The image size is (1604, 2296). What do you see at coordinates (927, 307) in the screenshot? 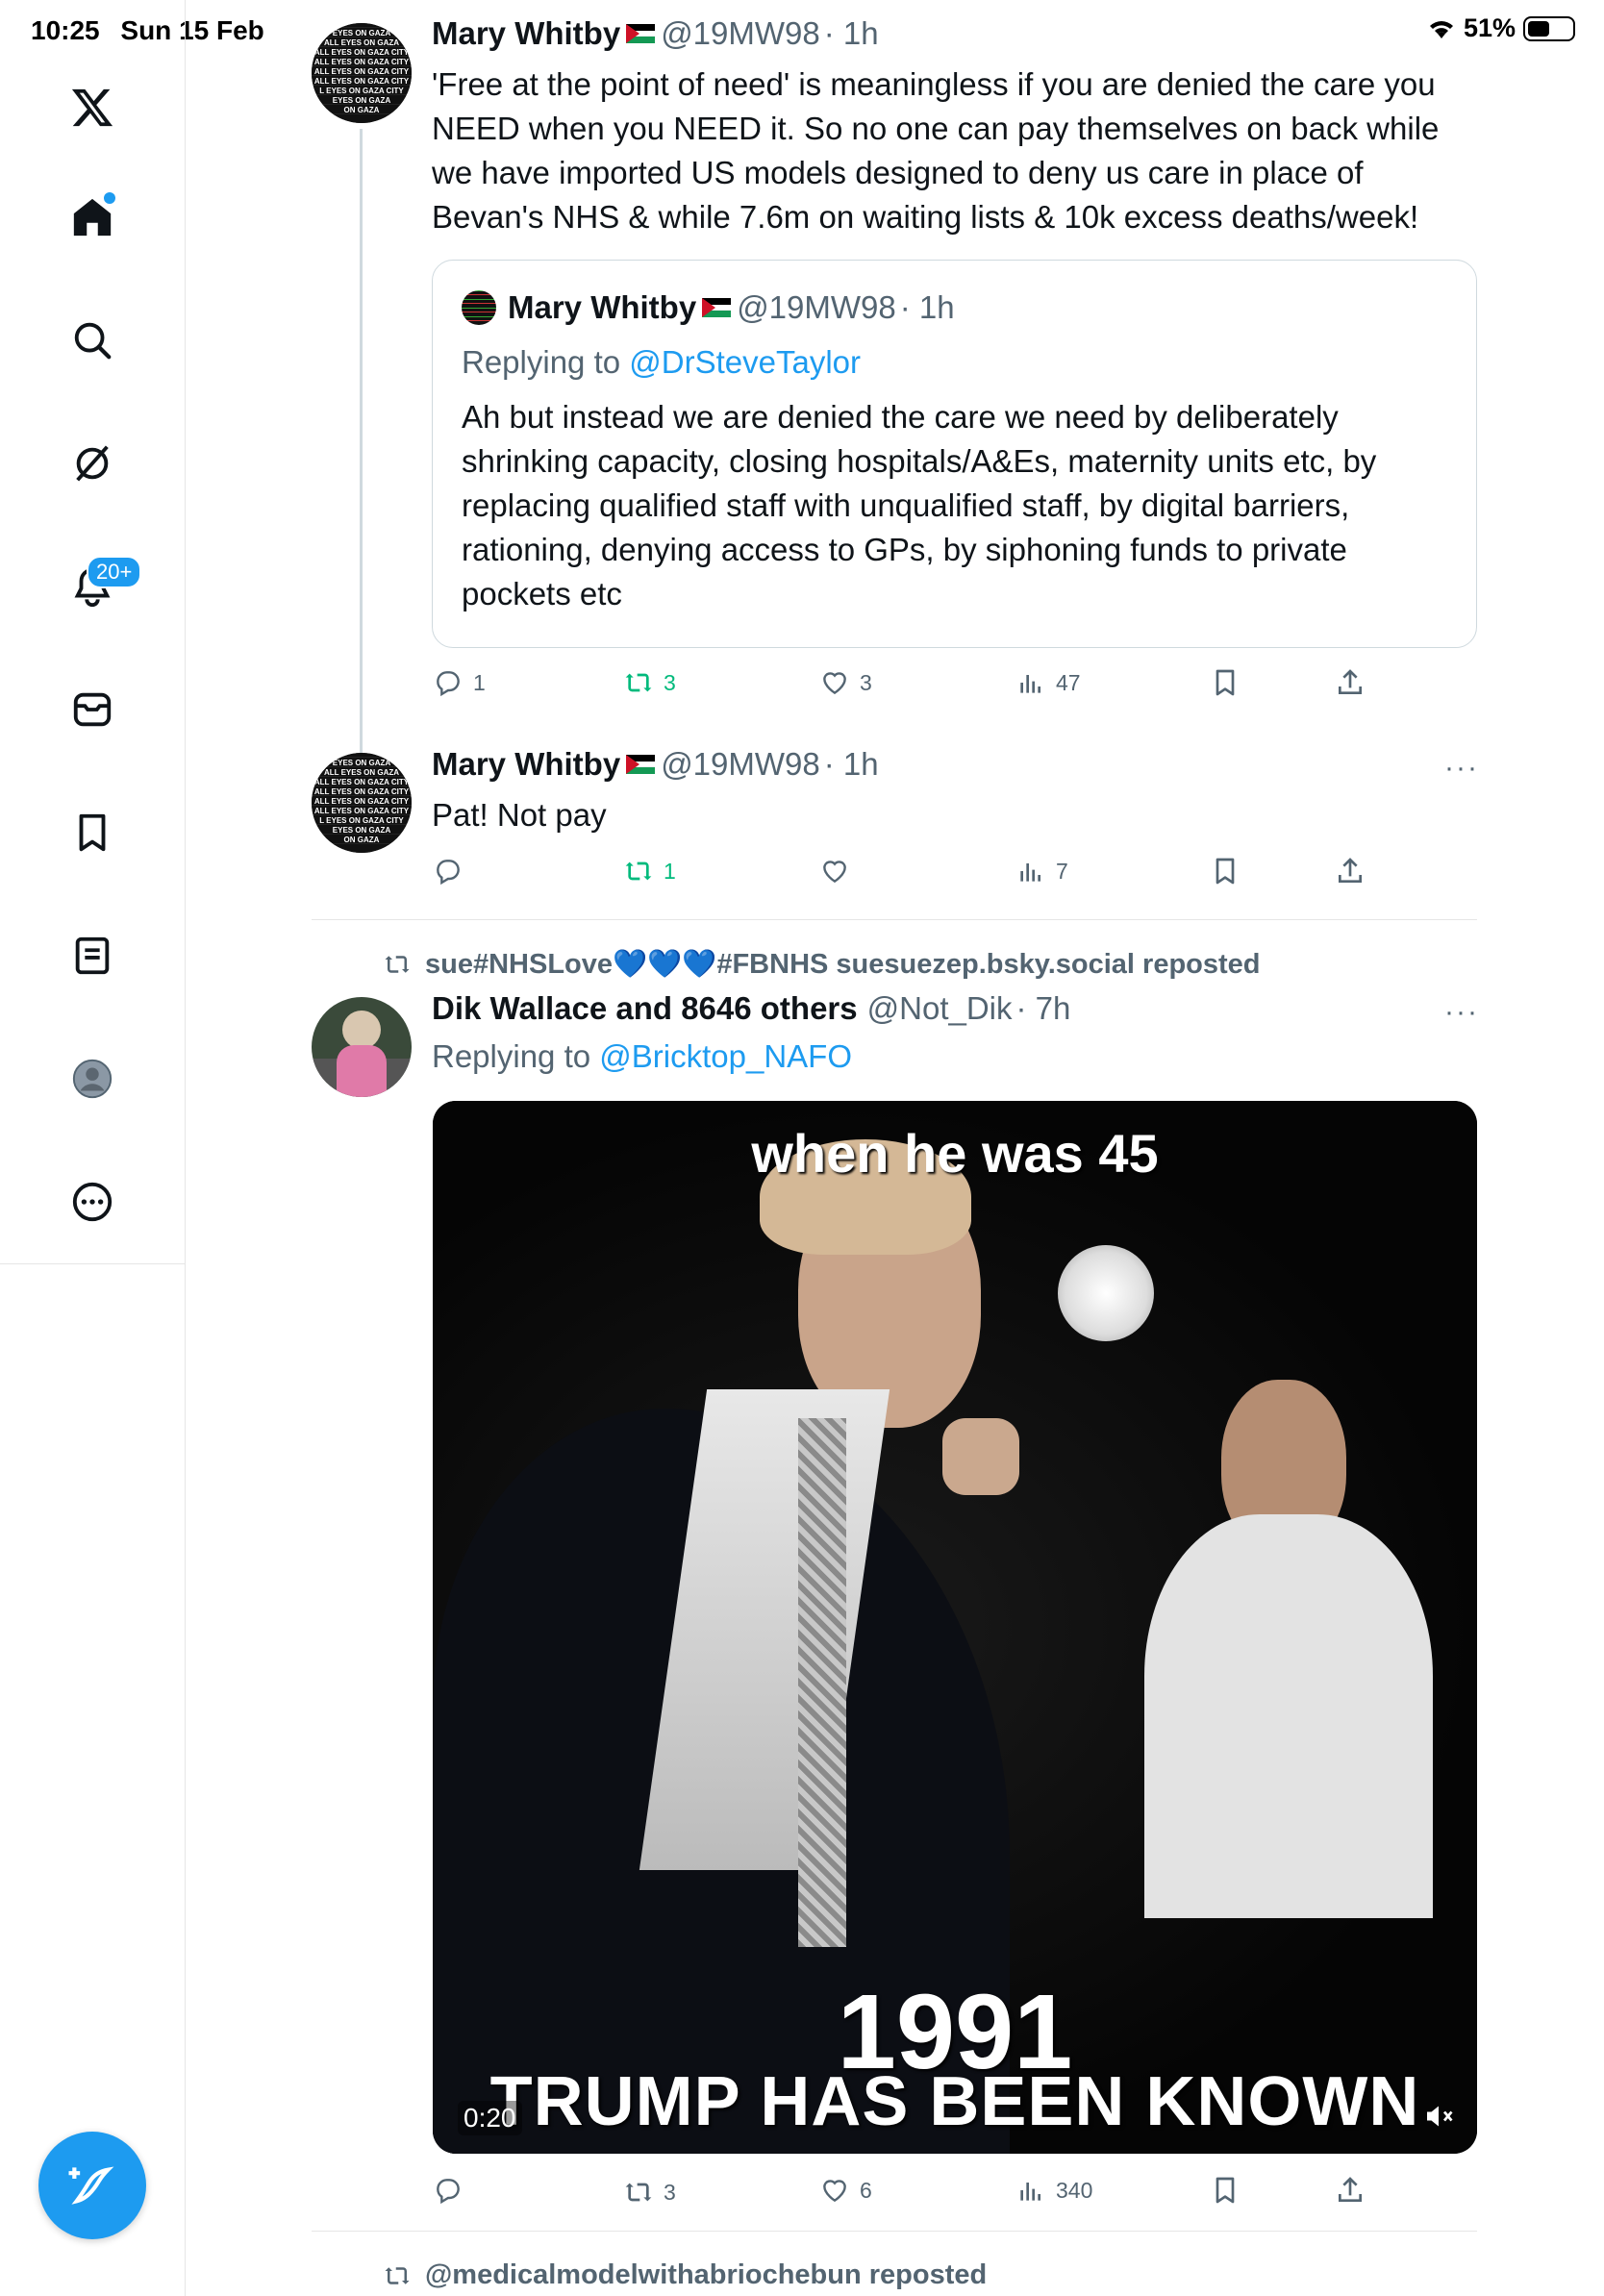
I see `quote-time: · 1h` at bounding box center [927, 307].